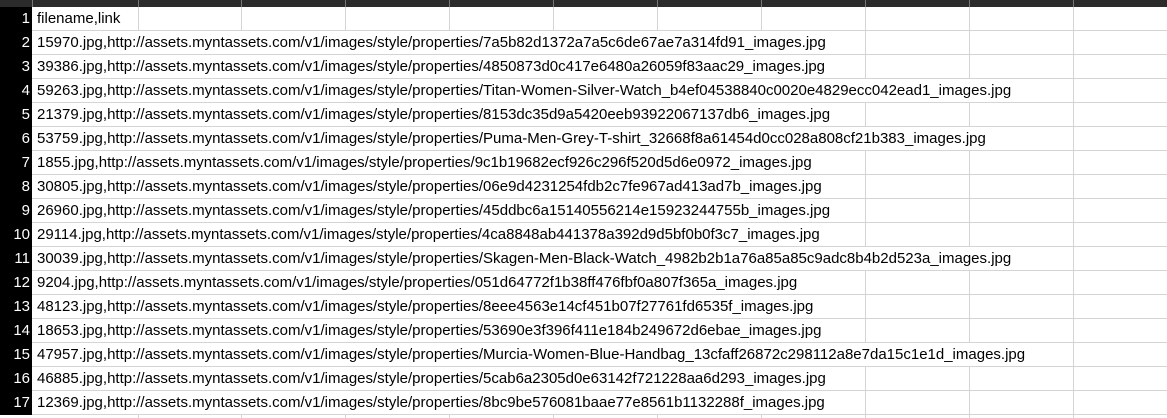  What do you see at coordinates (583, 3) in the screenshot?
I see `column-header-bar` at bounding box center [583, 3].